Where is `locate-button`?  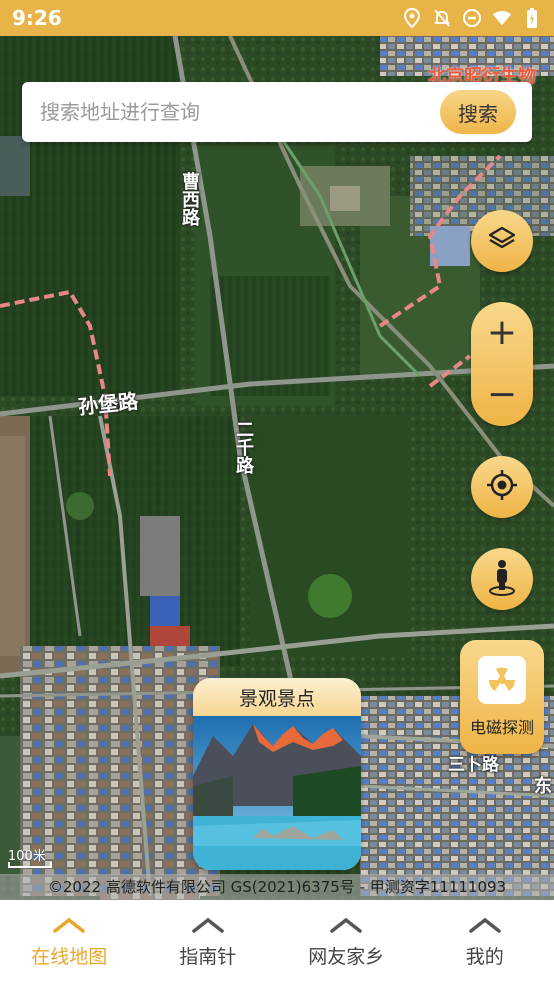 locate-button is located at coordinates (502, 487).